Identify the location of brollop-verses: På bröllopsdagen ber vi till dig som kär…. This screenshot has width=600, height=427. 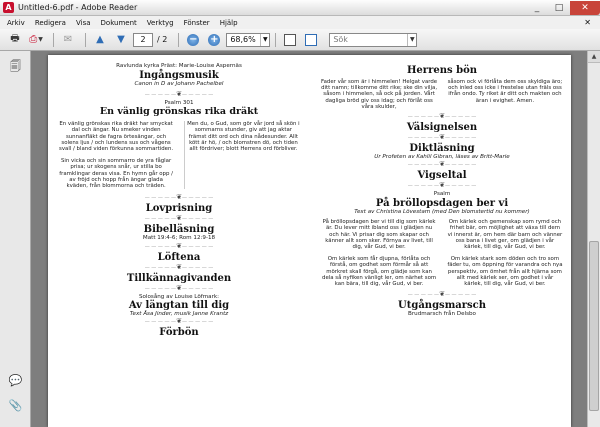
(442, 253).